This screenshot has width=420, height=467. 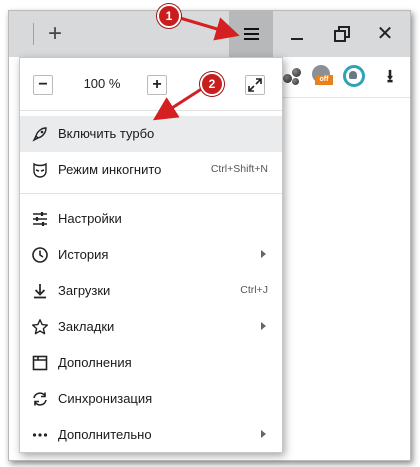 What do you see at coordinates (169, 16) in the screenshot?
I see `annotation-badge-1: 1` at bounding box center [169, 16].